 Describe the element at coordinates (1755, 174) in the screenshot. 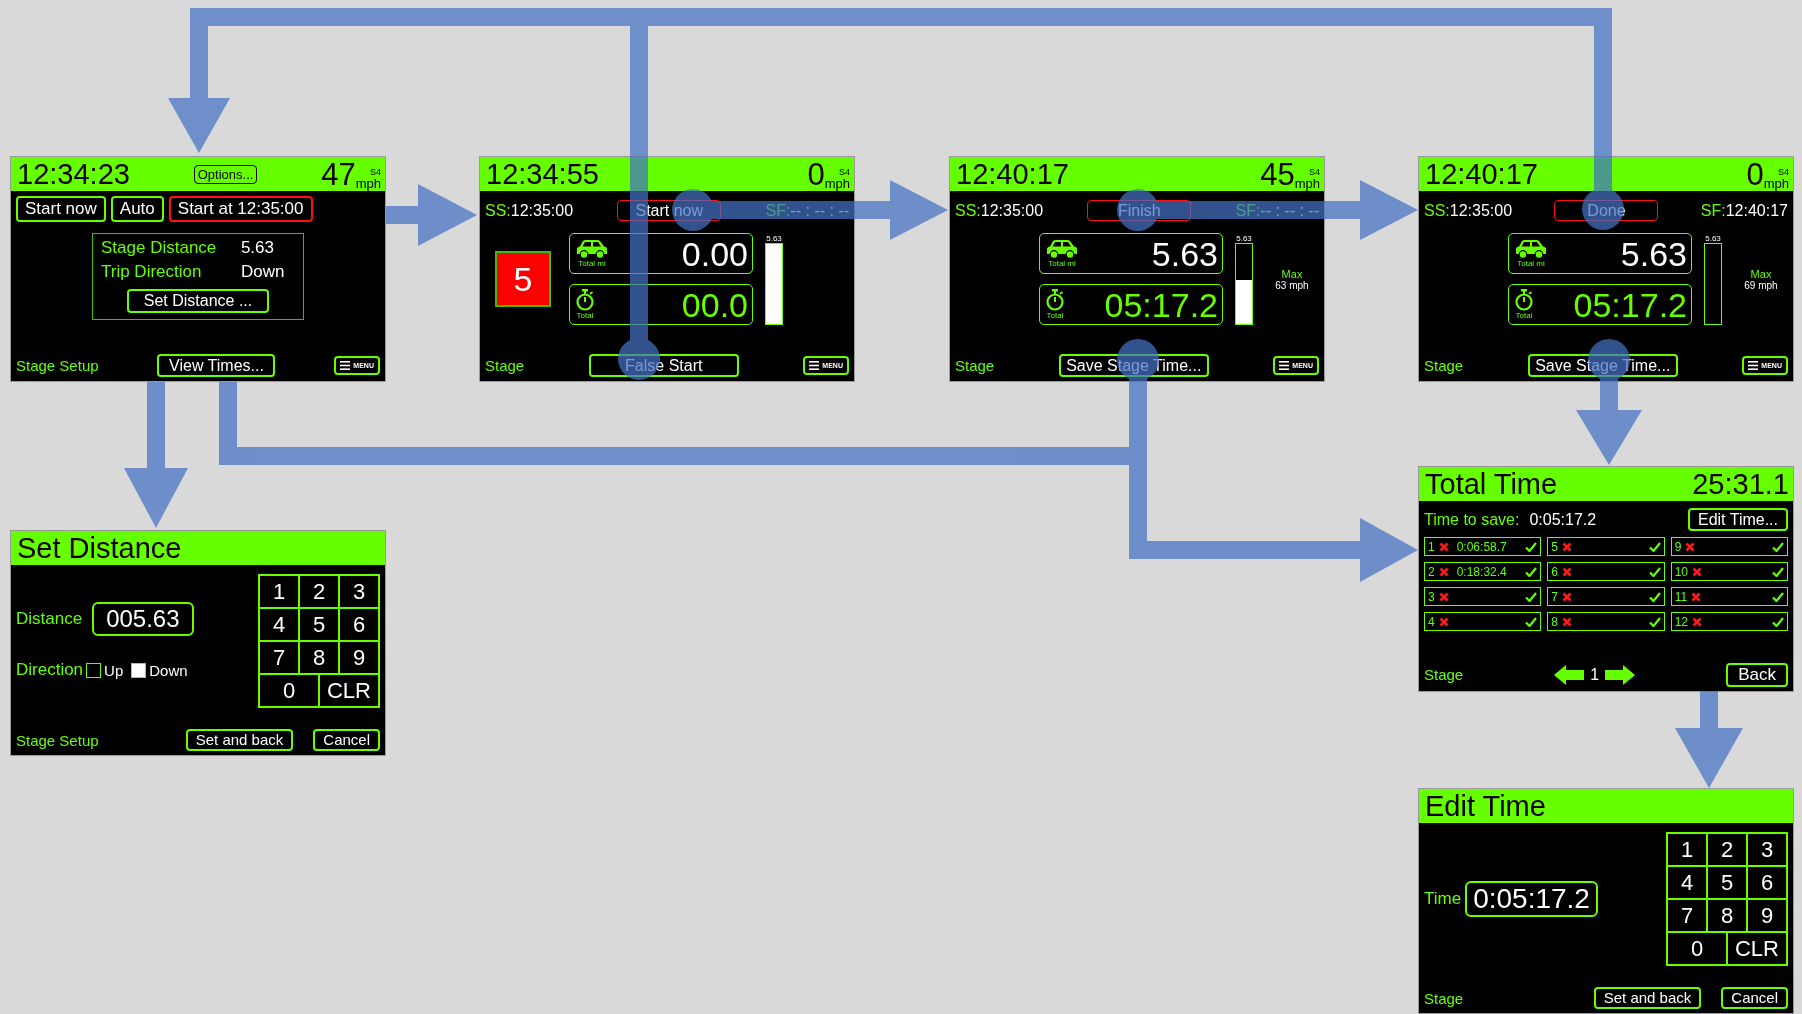

I see `speed-value: 0` at that location.